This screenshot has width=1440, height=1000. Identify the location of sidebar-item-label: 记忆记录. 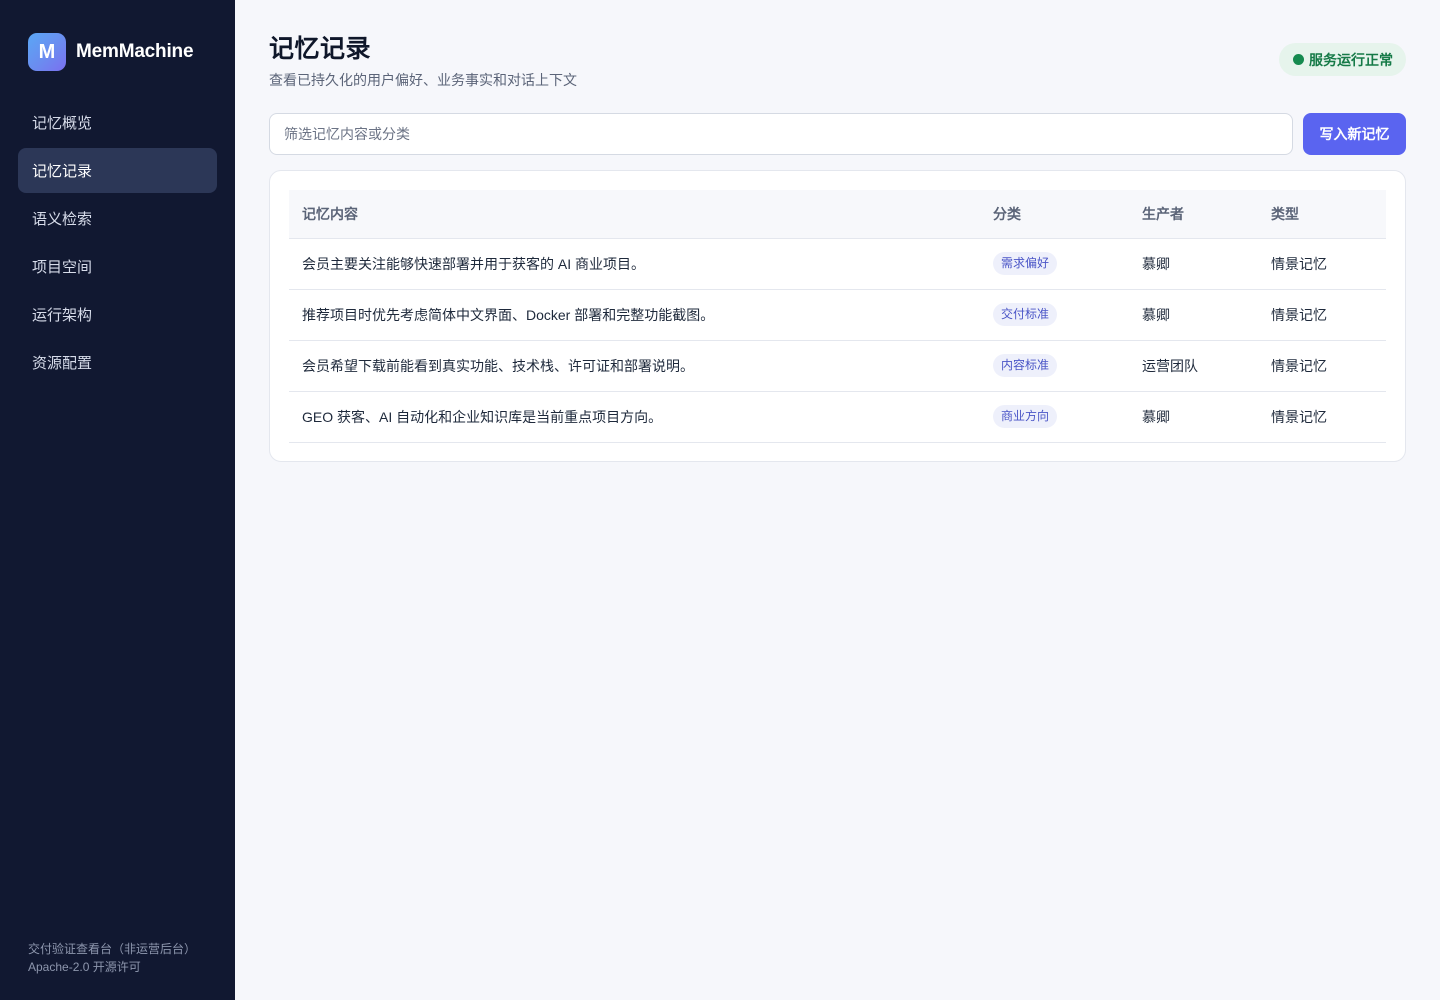
(62, 171).